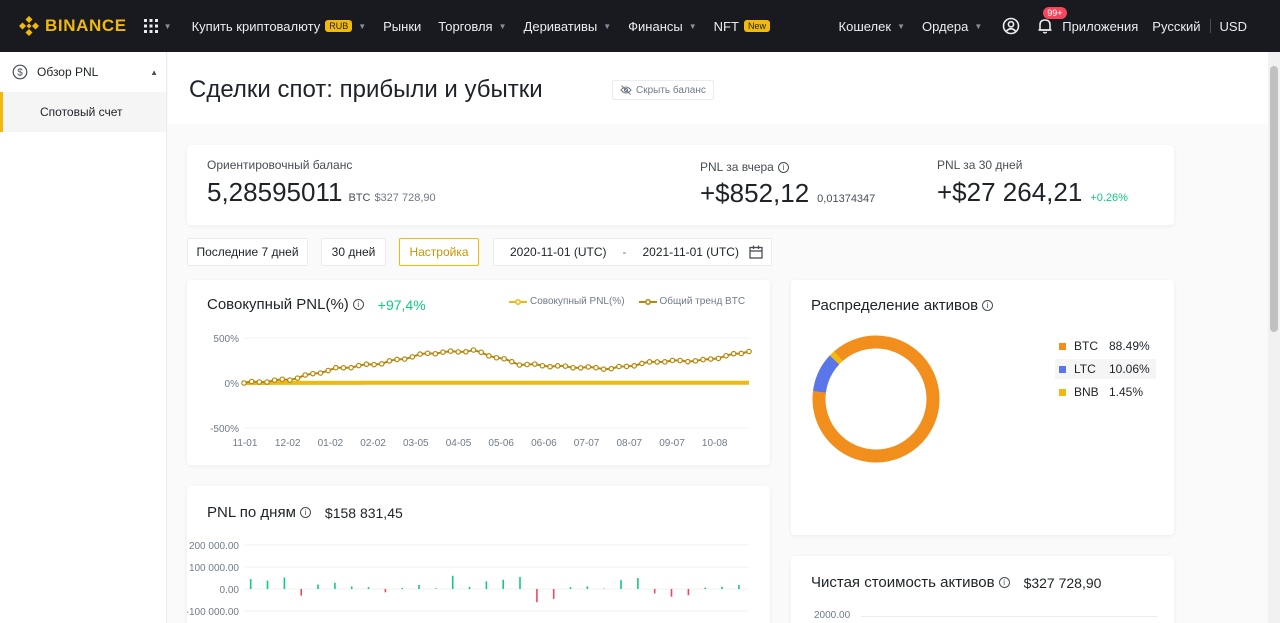 Image resolution: width=1280 pixels, height=623 pixels. I want to click on period-custom-button: Настройка, so click(439, 252).